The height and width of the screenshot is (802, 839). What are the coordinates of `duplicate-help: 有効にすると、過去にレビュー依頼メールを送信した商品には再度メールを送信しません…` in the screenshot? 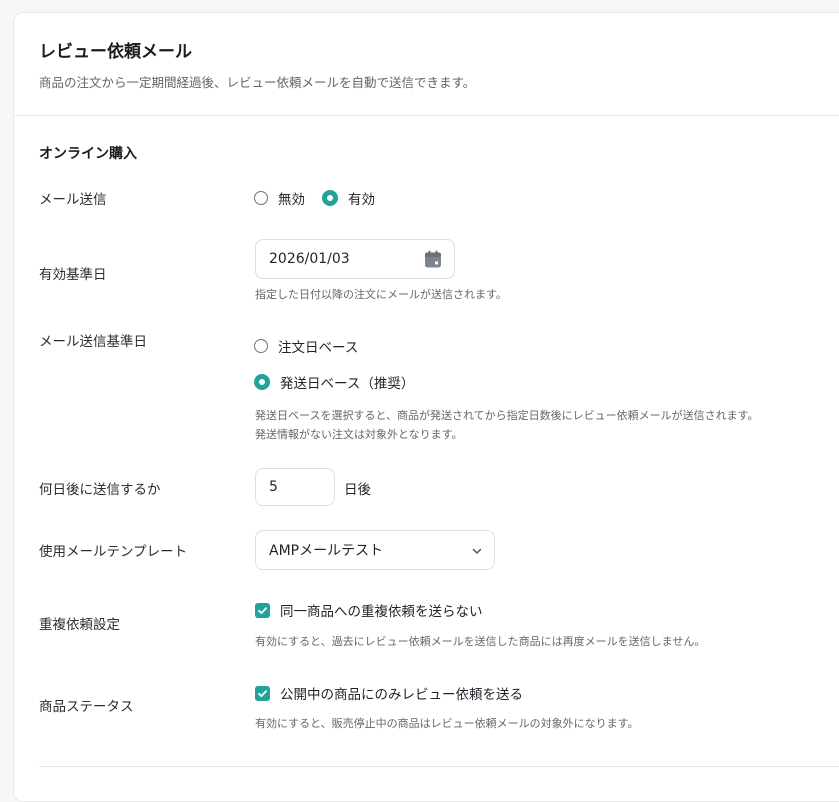 It's located at (480, 641).